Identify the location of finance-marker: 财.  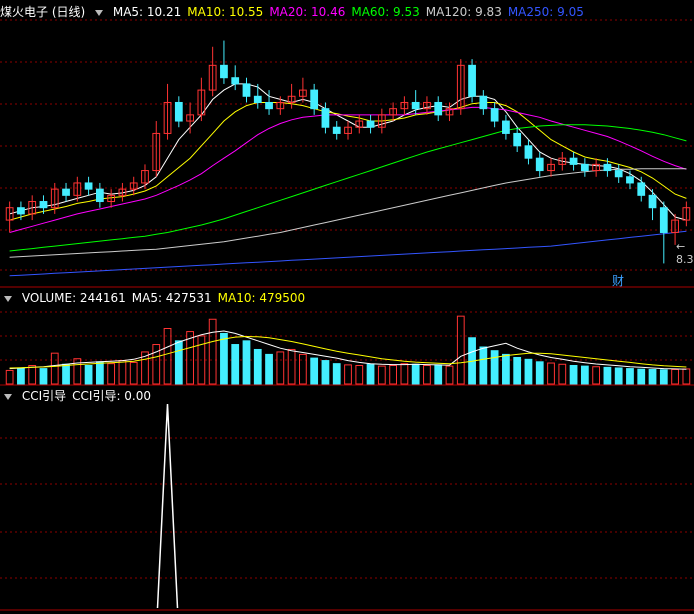
(618, 280).